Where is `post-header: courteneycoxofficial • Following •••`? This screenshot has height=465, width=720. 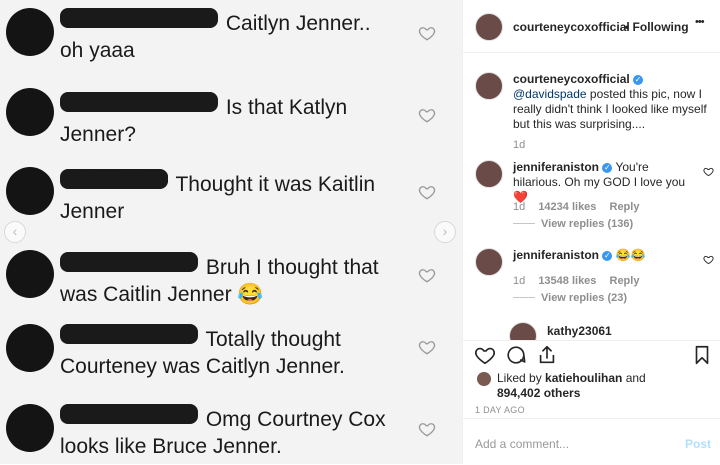
post-header: courteneycoxofficial • Following ••• is located at coordinates (591, 26).